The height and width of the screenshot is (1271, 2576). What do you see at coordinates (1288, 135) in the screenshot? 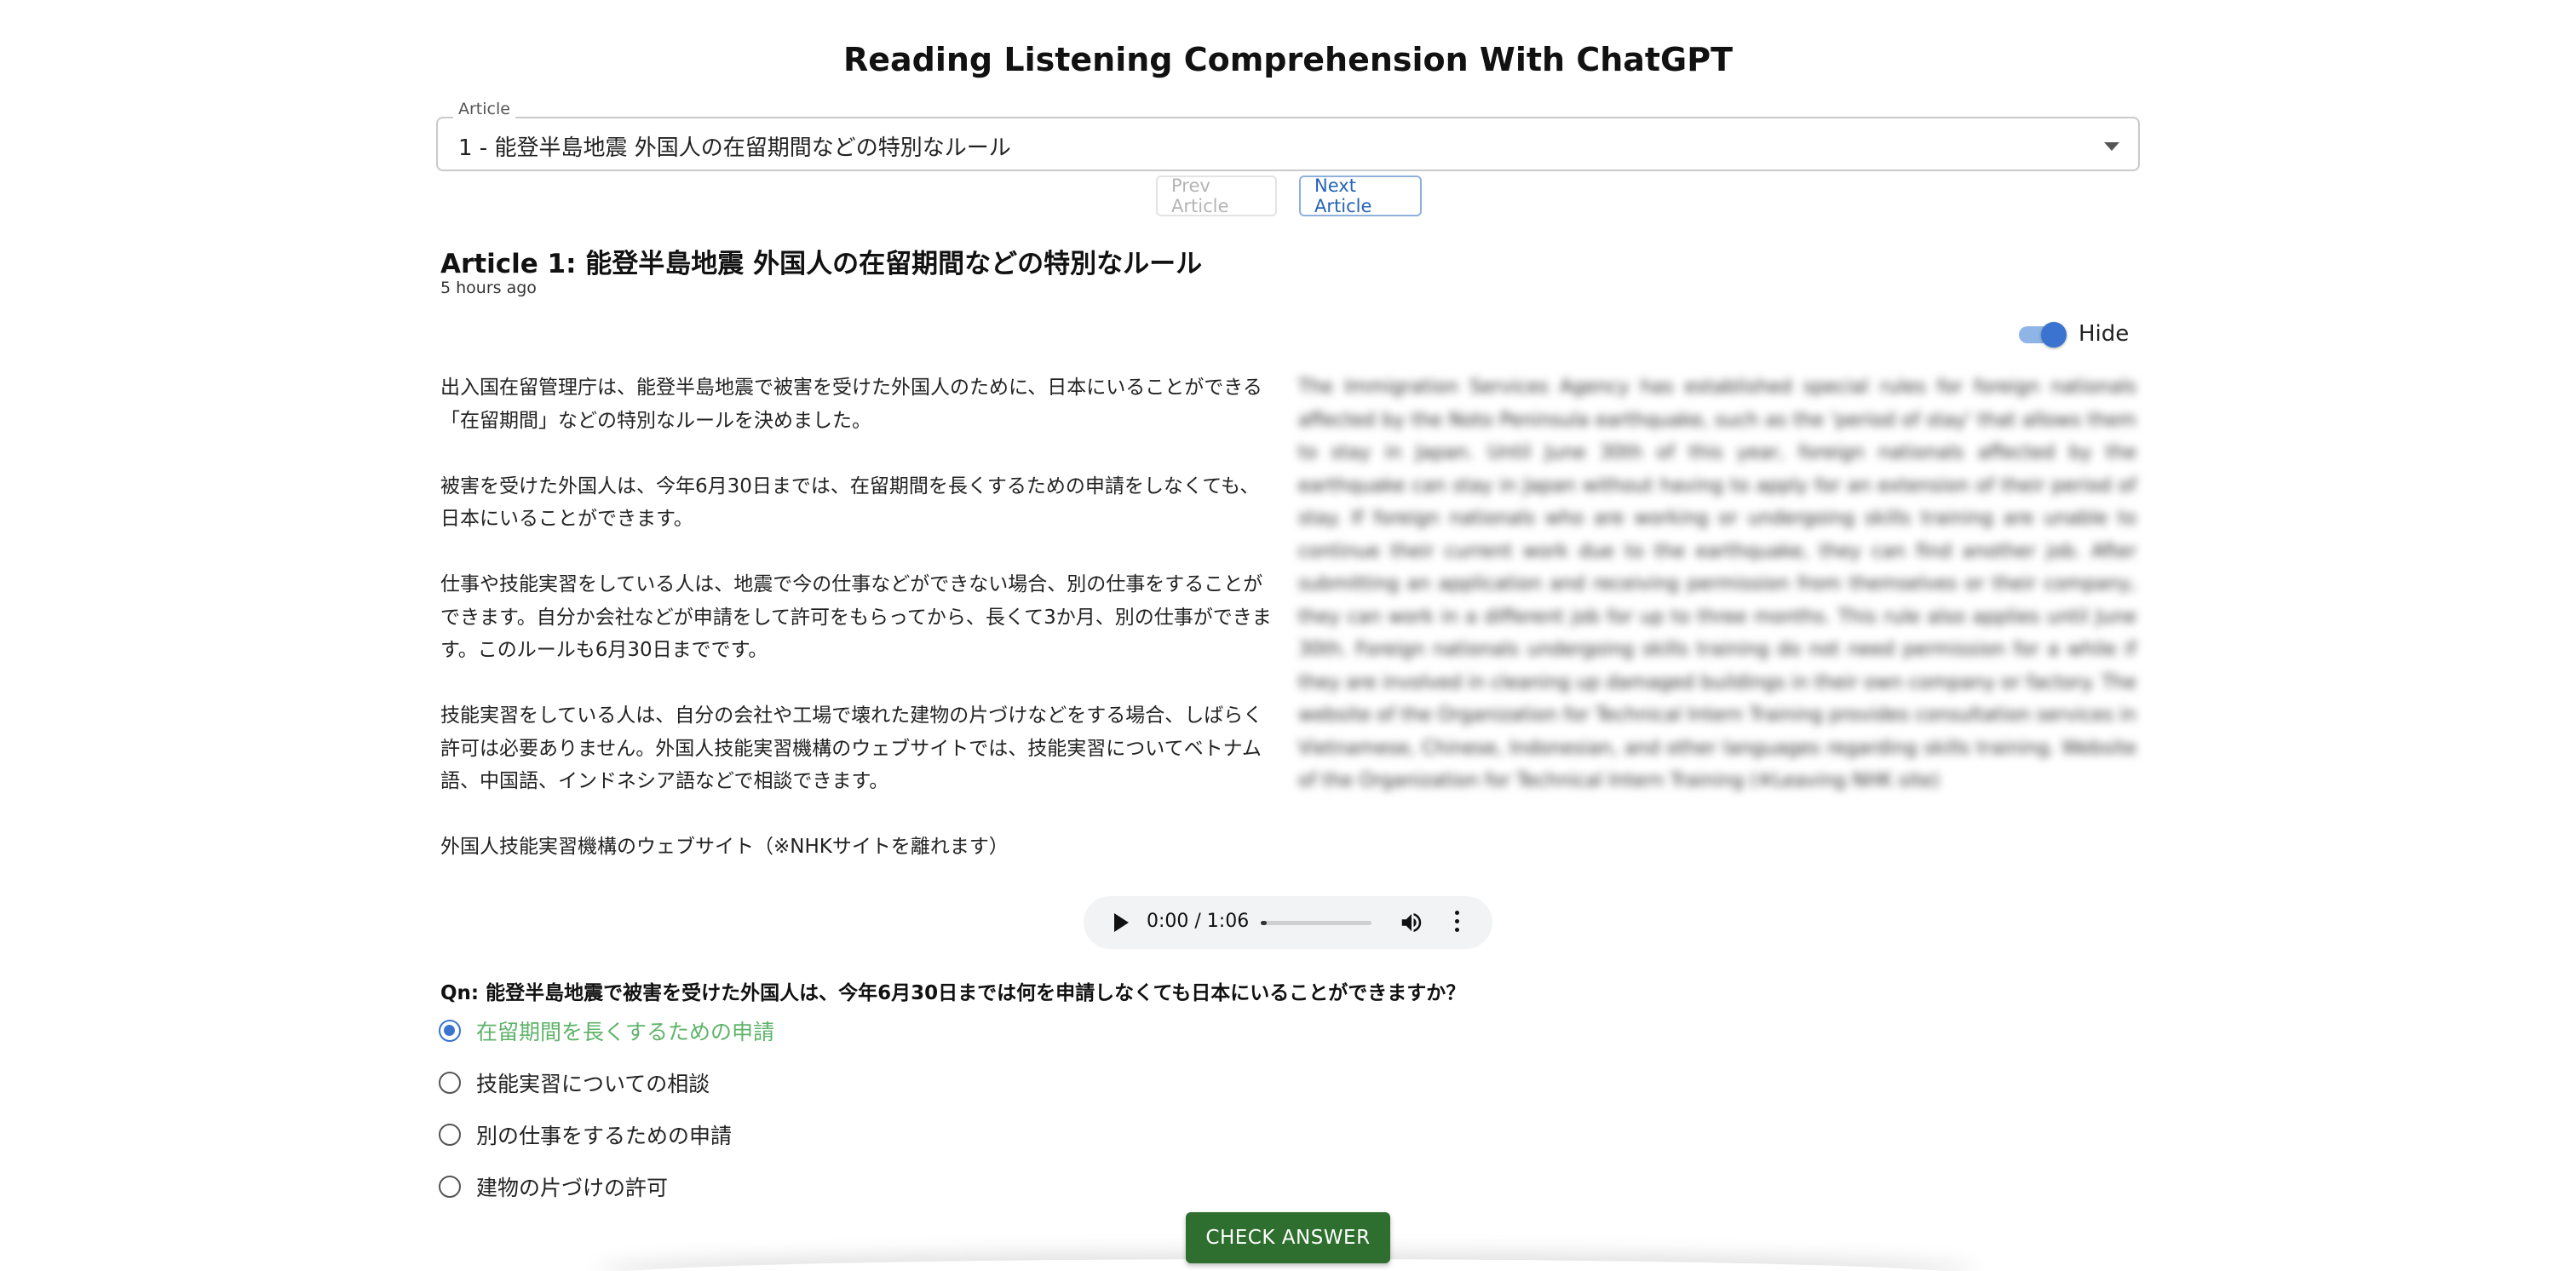
I see `article-select: Article 1 - 能登半島地震 外国人の在留期間などの特別なルール` at bounding box center [1288, 135].